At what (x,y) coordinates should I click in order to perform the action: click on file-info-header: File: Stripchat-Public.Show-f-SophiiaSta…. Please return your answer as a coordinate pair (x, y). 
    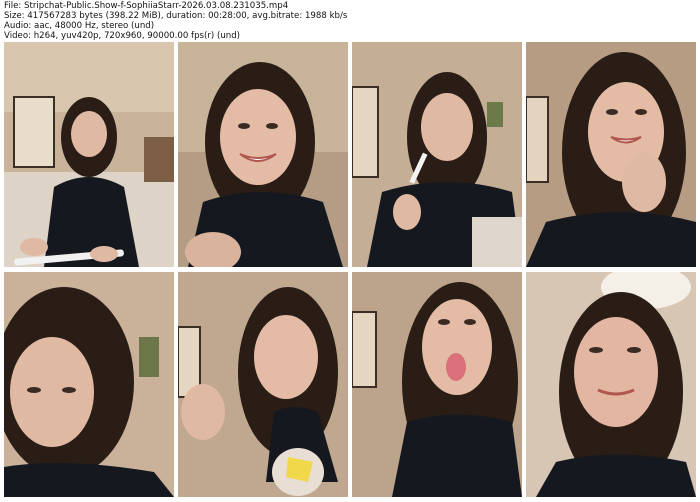
    Looking at the image, I should click on (350, 21).